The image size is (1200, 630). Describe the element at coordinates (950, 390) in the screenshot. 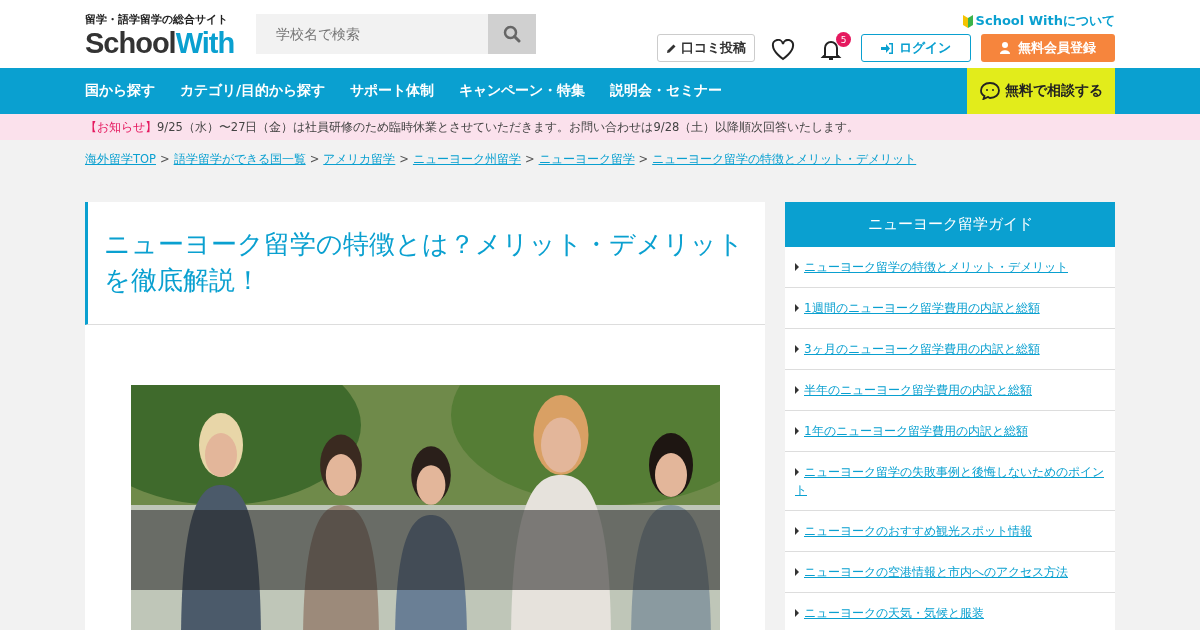

I see `sidebar-link: 半年のニューヨーク留学費用の内訳と総額` at that location.